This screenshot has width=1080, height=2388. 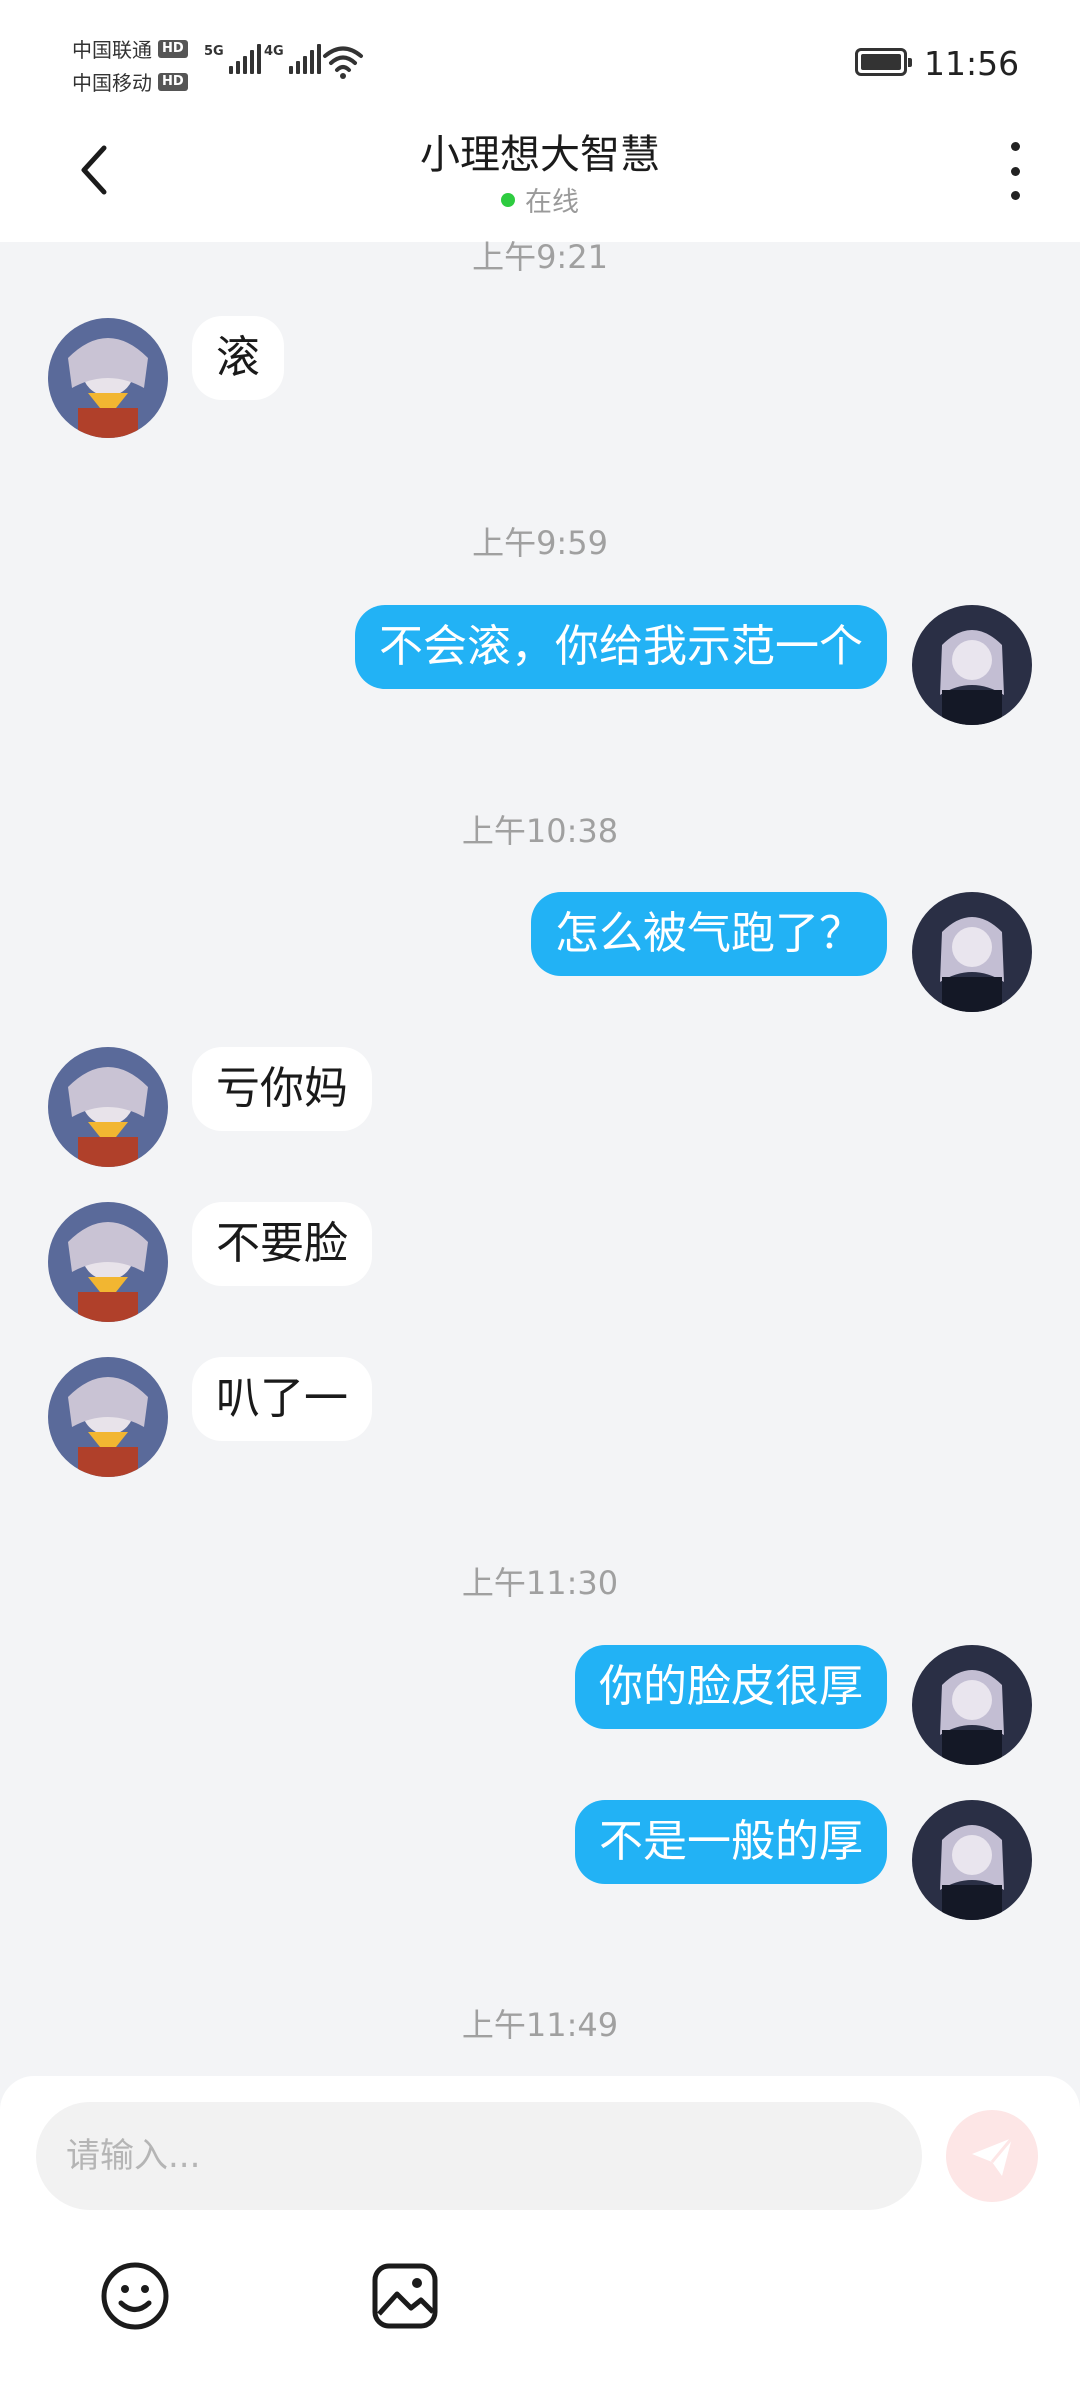 I want to click on online-status: 在线, so click(x=540, y=199).